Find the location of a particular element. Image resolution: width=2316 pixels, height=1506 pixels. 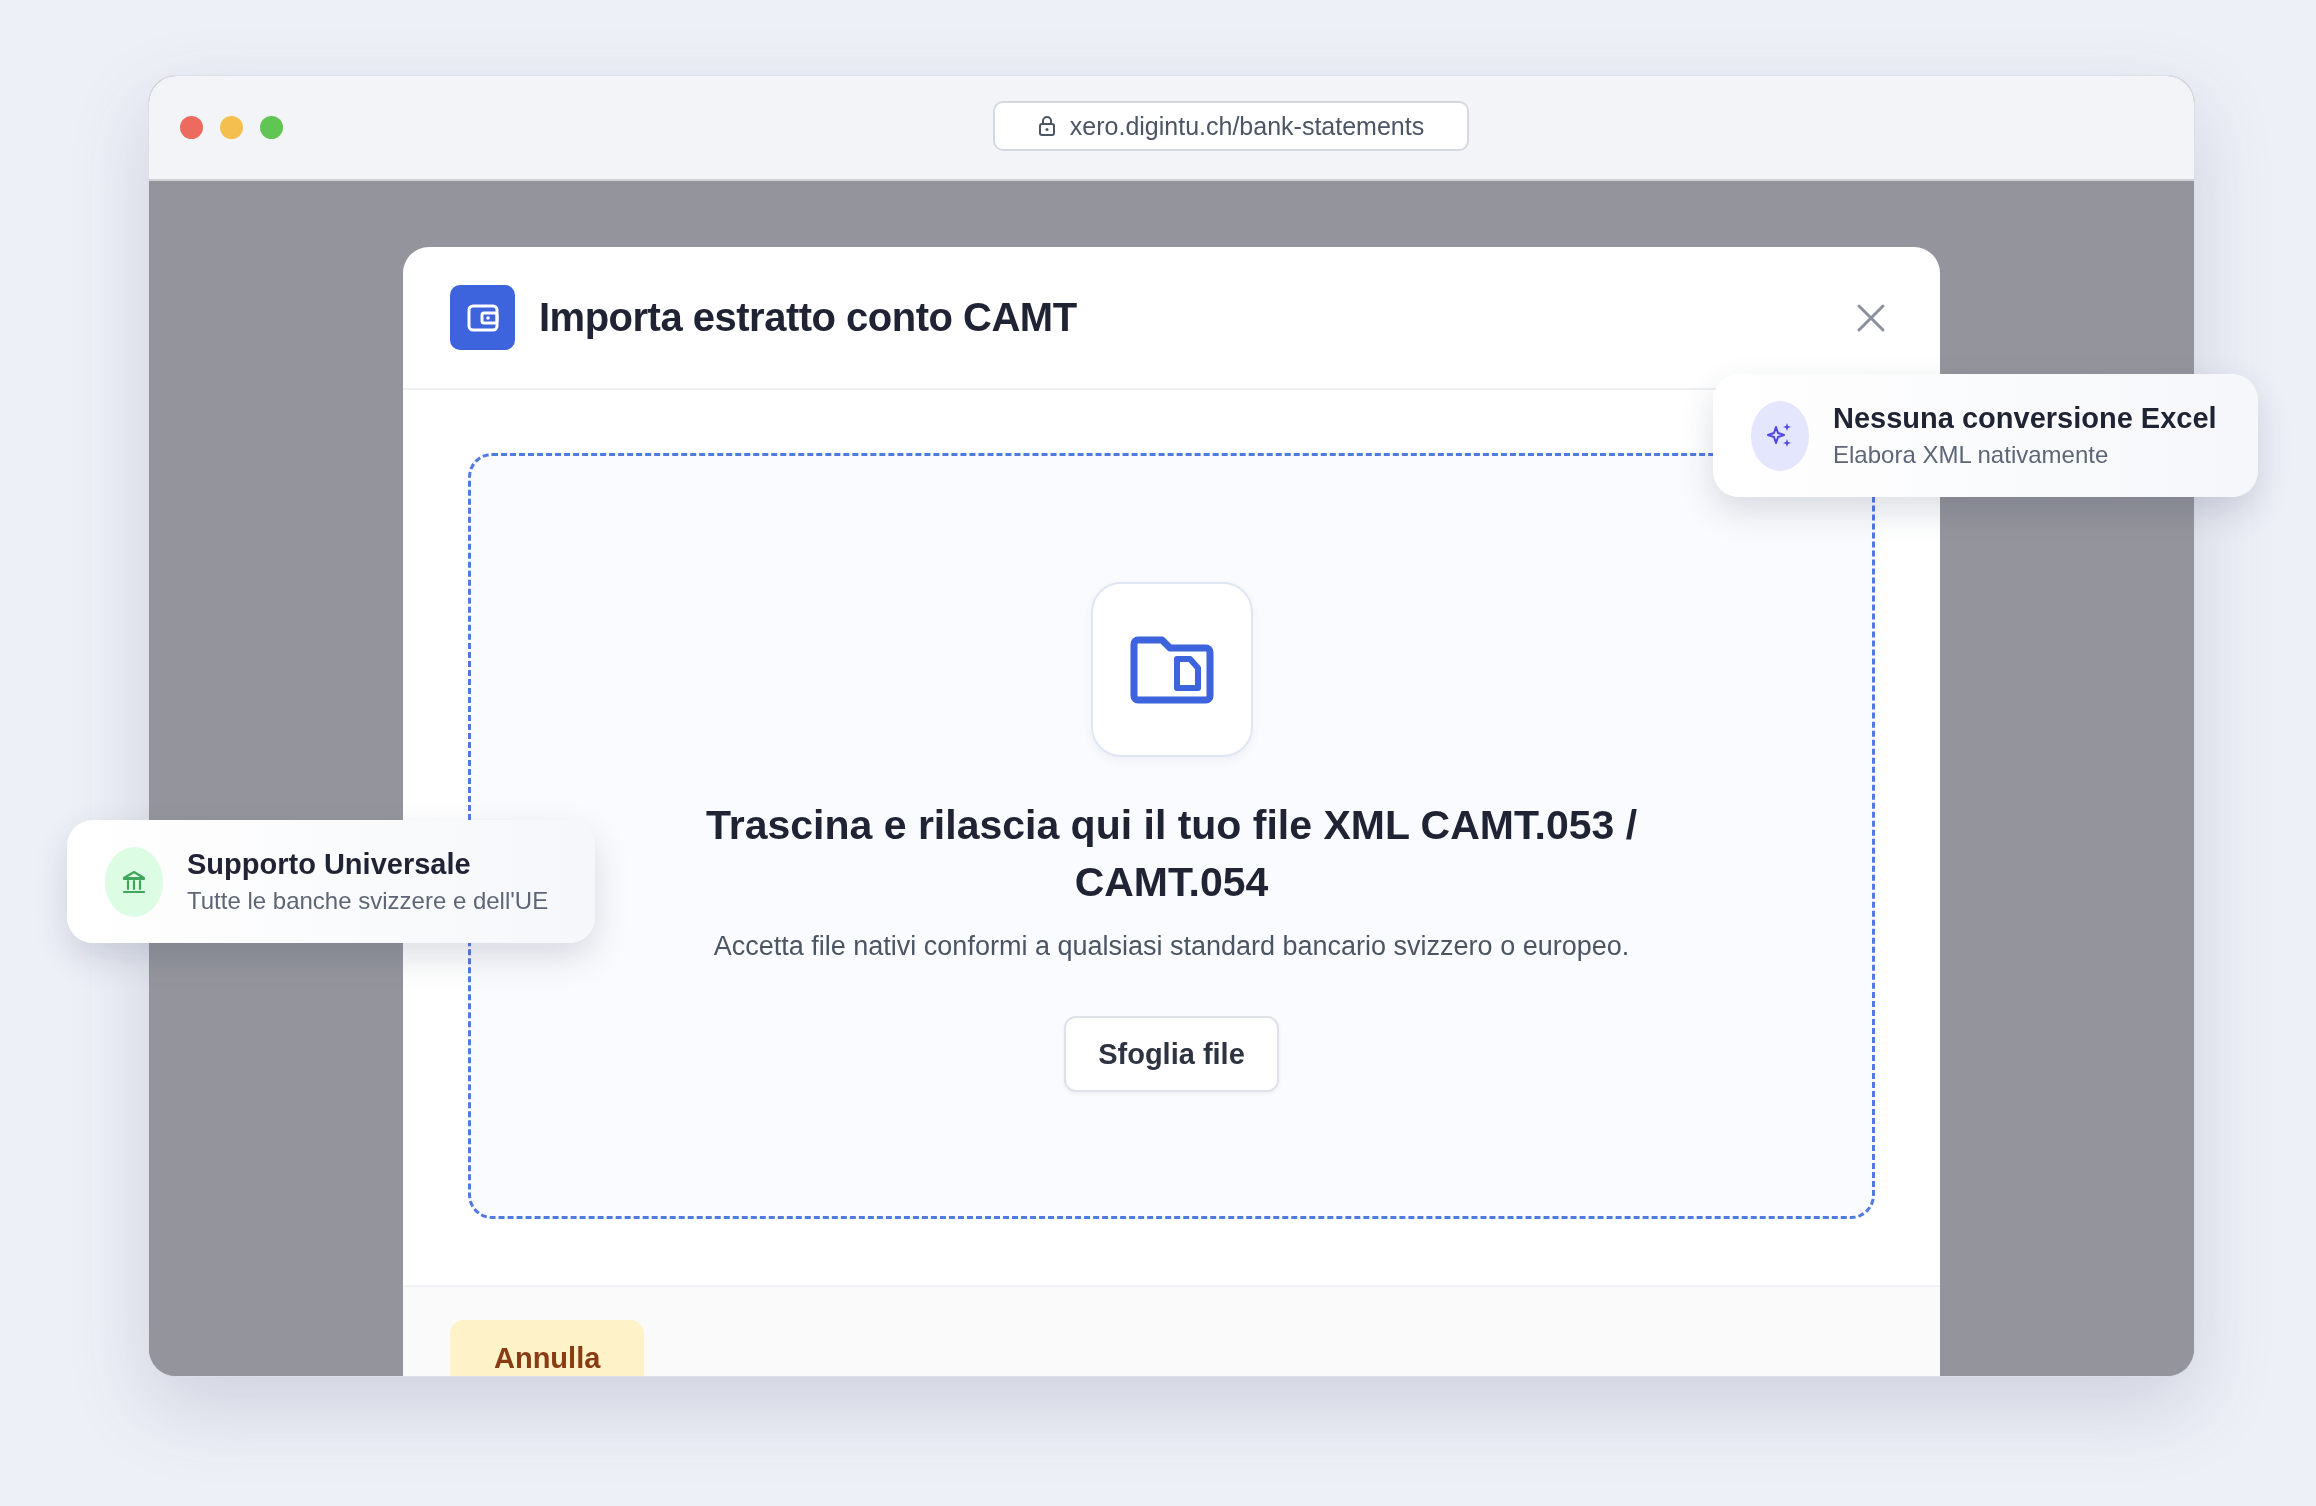

address-bar: xero.digintu.ch/bank-statements is located at coordinates (1231, 126).